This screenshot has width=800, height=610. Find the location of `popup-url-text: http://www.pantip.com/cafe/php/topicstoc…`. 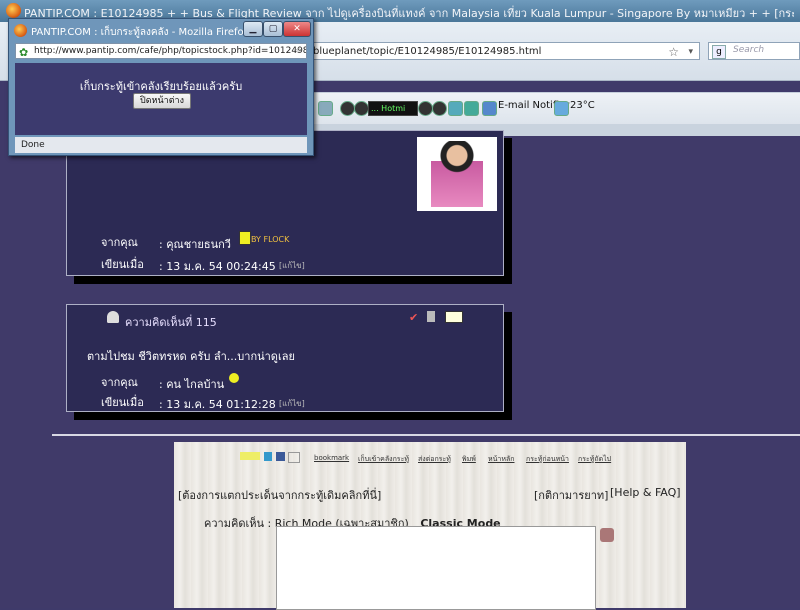

popup-url-text: http://www.pantip.com/cafe/php/topicstoc… is located at coordinates (170, 51).